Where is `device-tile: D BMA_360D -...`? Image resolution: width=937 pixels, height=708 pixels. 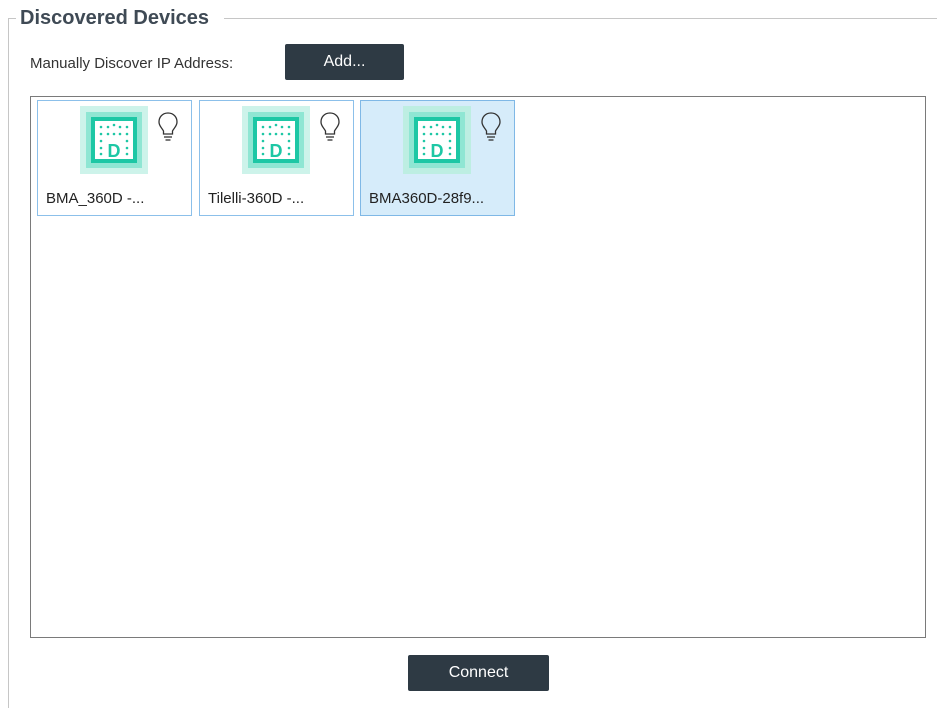
device-tile: D BMA_360D -... is located at coordinates (114, 158).